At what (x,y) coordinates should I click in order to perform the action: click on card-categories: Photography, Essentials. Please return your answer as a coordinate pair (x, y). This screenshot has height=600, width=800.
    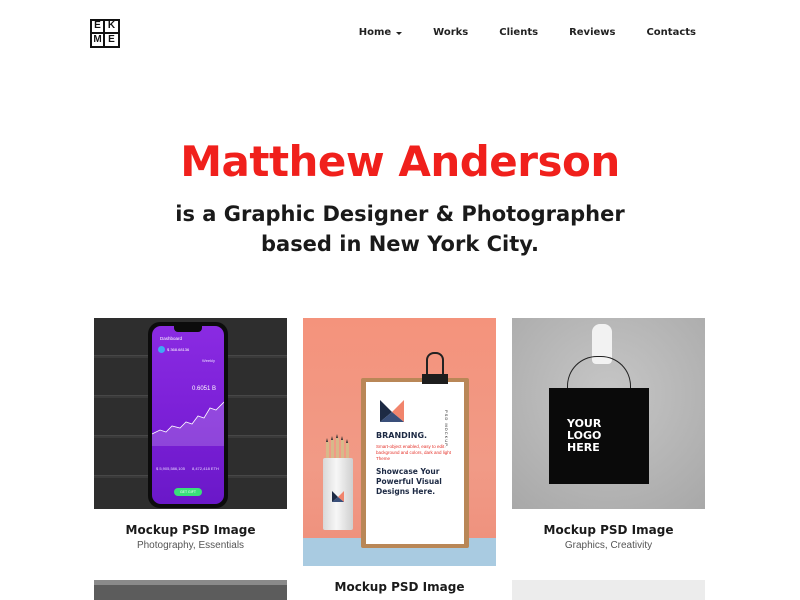
    Looking at the image, I should click on (190, 545).